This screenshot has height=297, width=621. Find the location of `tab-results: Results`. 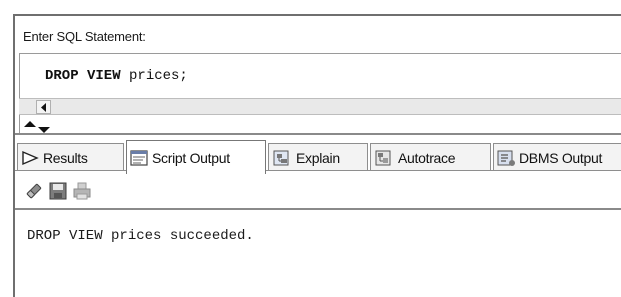

tab-results: Results is located at coordinates (70, 157).